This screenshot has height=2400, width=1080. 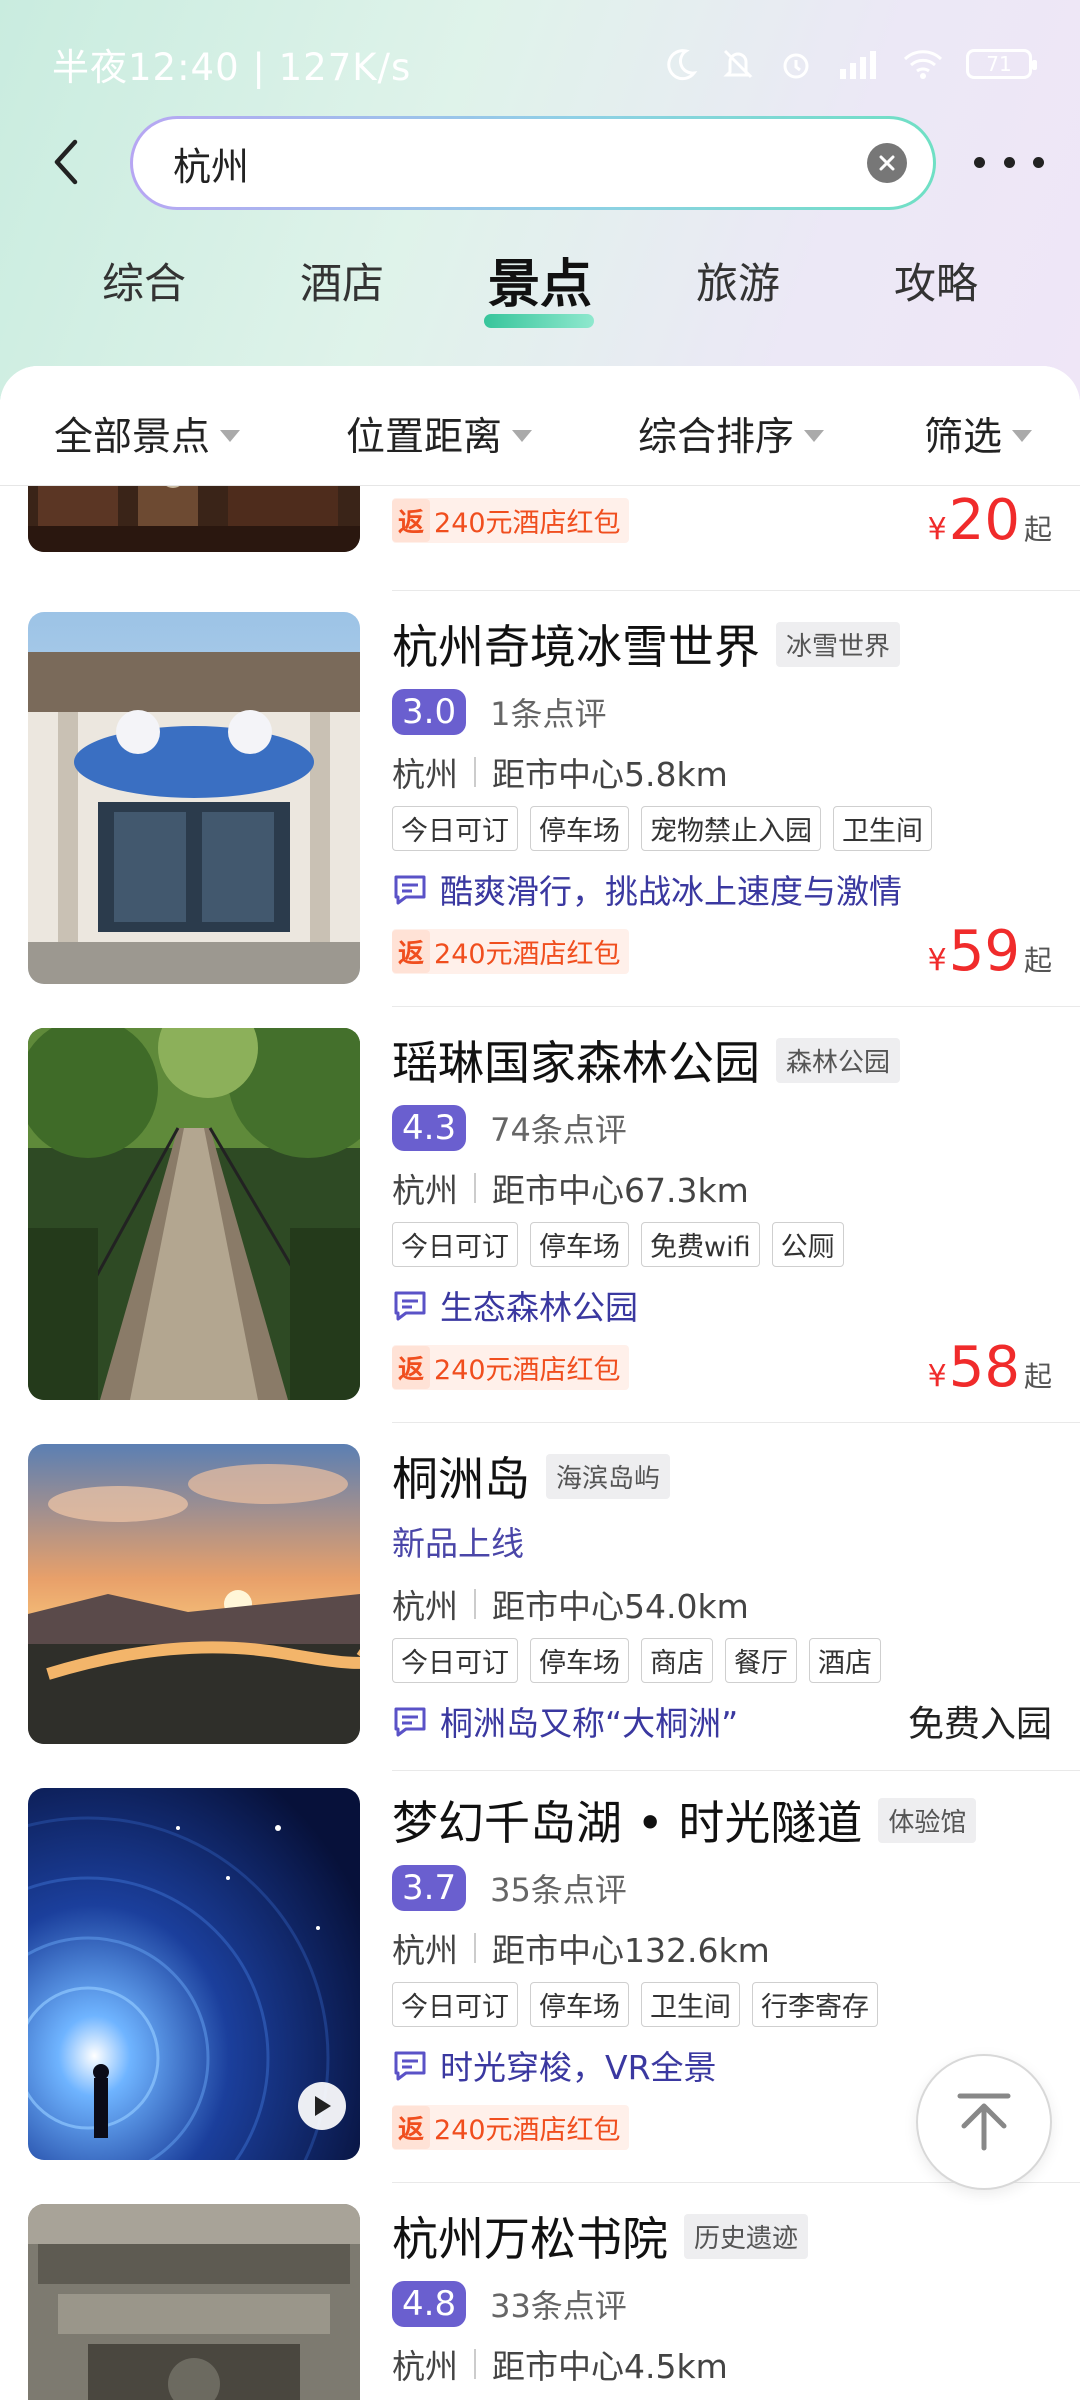 I want to click on clear-icon, so click(x=887, y=163).